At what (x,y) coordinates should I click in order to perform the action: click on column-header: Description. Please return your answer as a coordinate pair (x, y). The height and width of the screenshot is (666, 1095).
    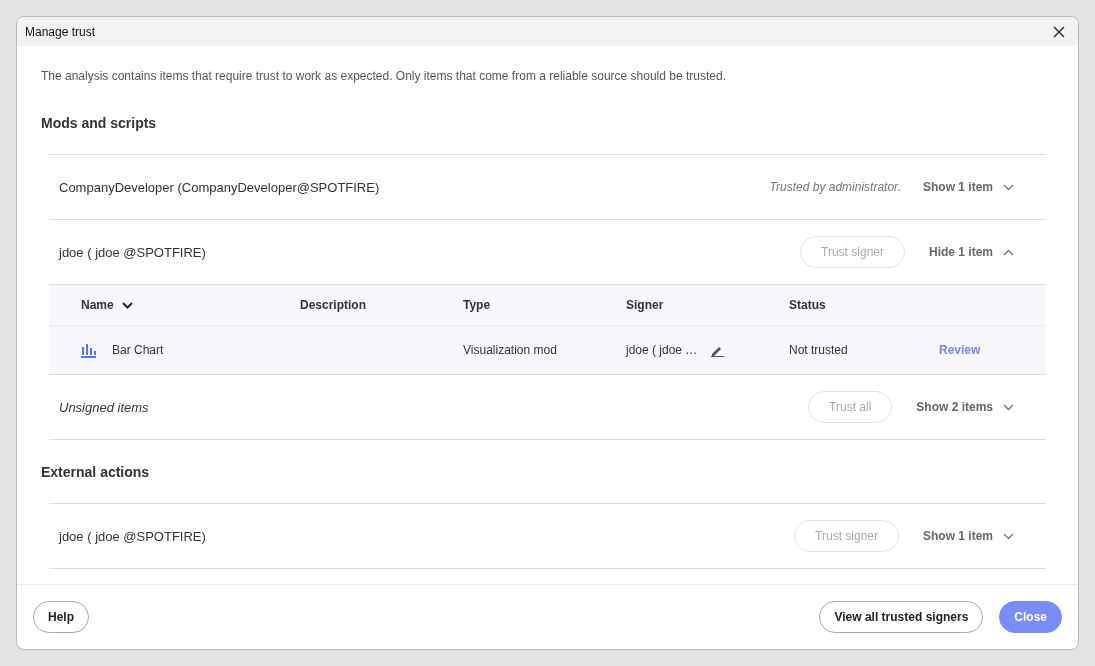
    Looking at the image, I should click on (381, 305).